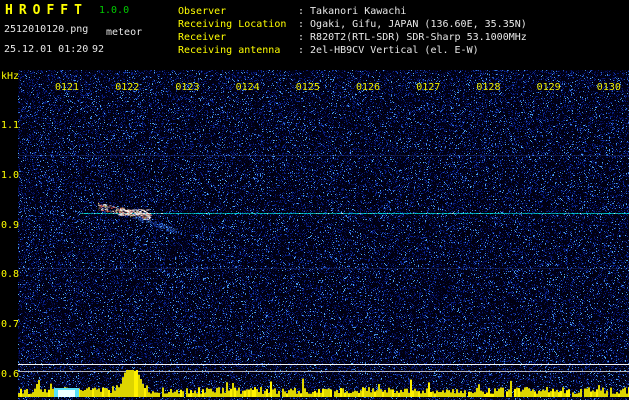 The height and width of the screenshot is (400, 629). I want to click on timestamp: 25.12.01 01:20, so click(46, 49).